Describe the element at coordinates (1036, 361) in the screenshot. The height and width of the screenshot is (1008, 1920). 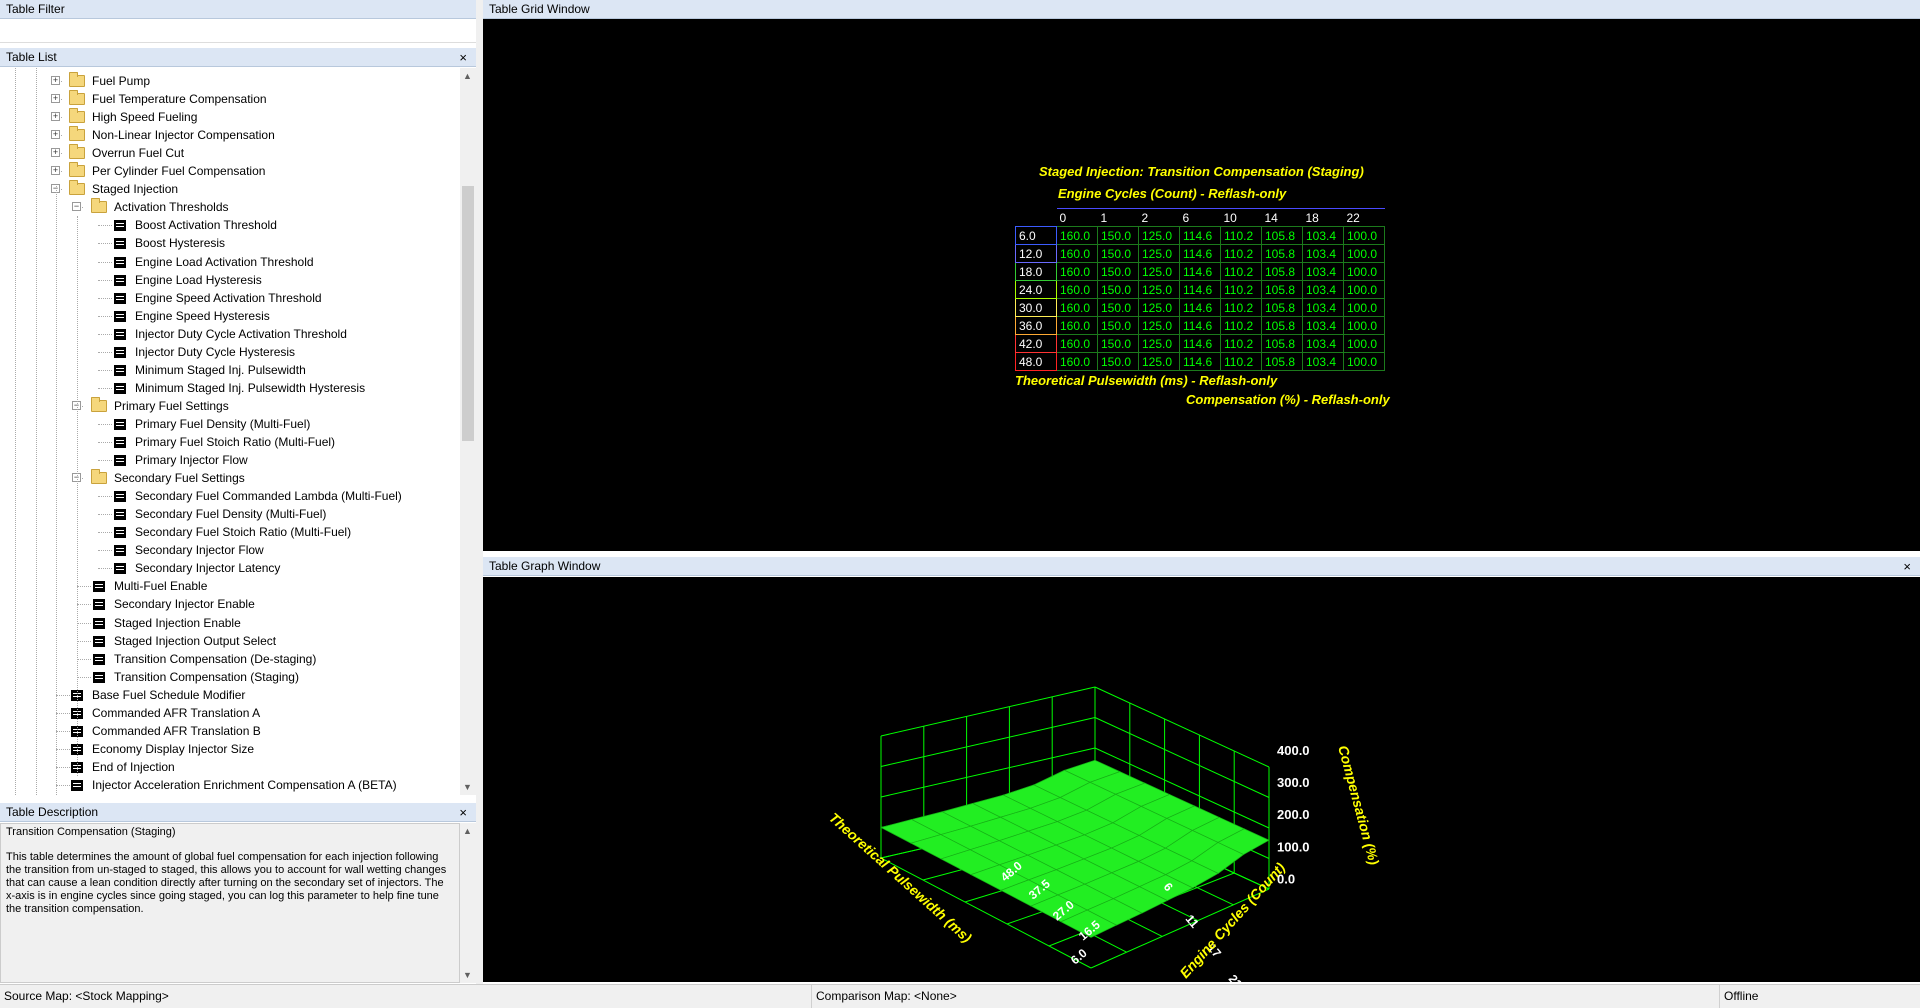
I see `grid-row-header: 48.0` at that location.